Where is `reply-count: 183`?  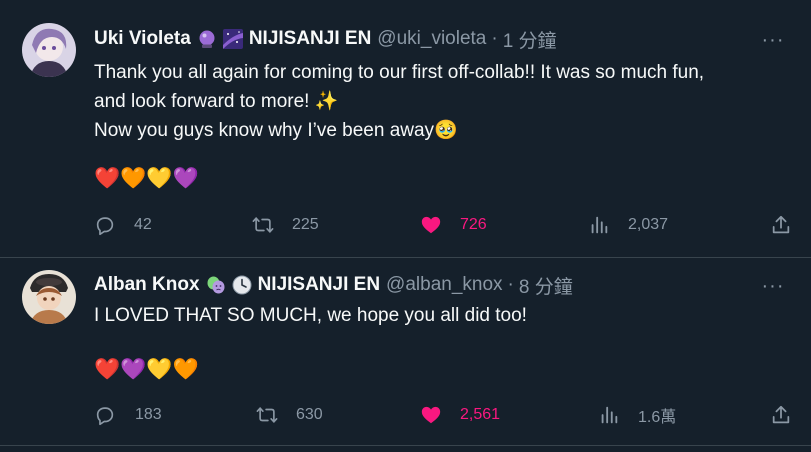 reply-count: 183 is located at coordinates (148, 414).